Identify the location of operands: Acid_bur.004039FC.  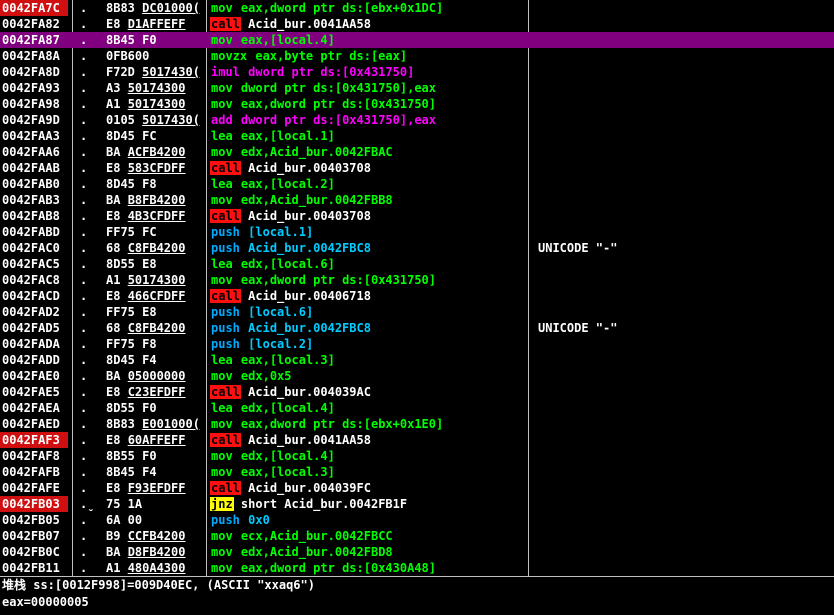
(309, 488).